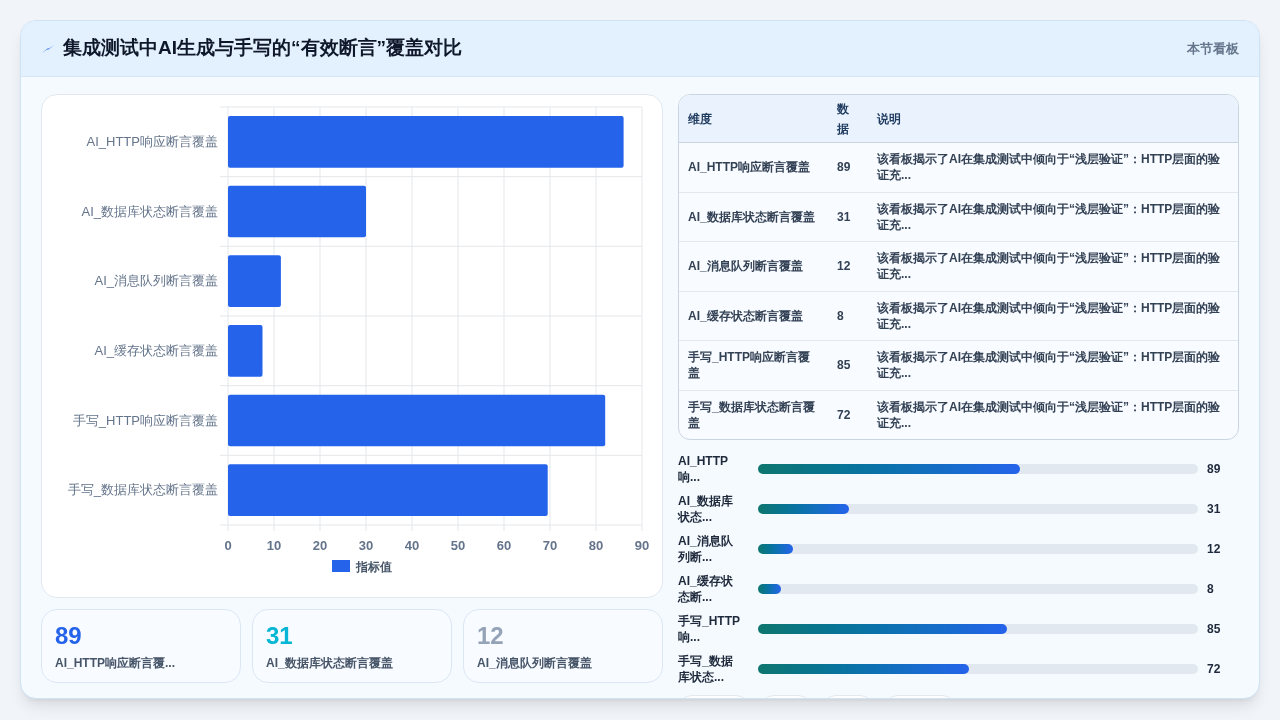  I want to click on column-header: 说明, so click(889, 119).